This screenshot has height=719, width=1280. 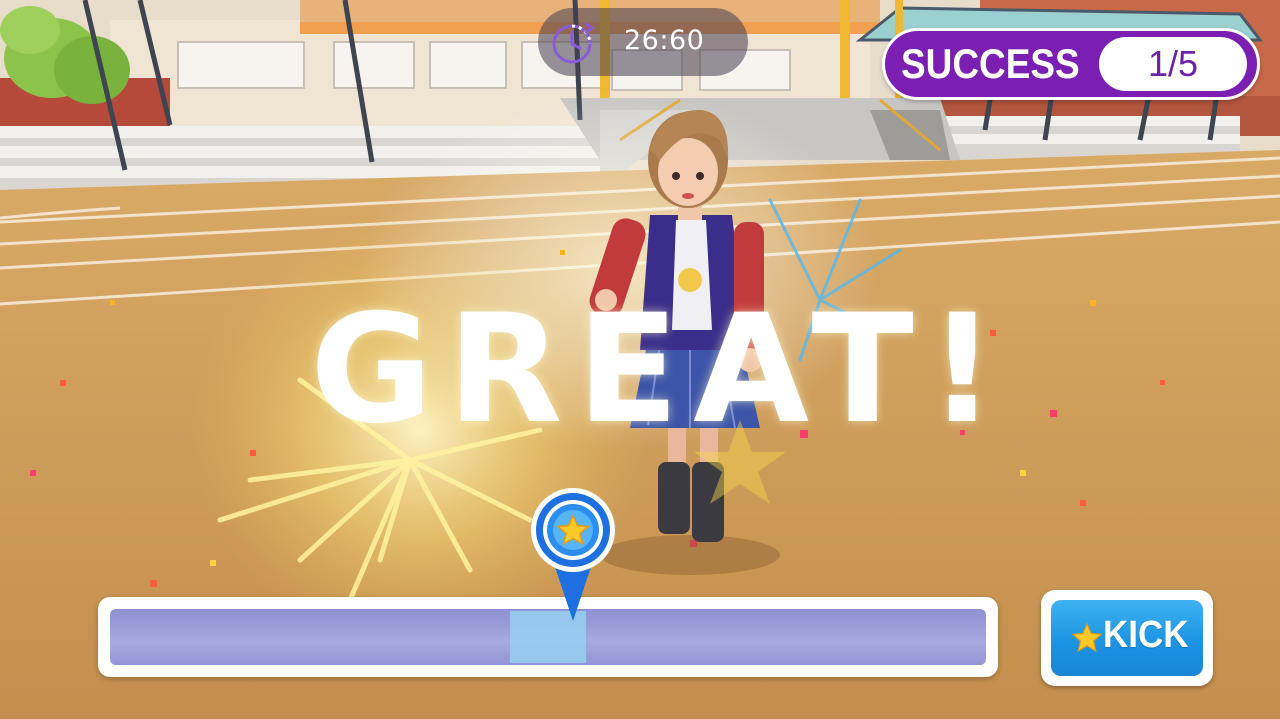 I want to click on kick-button-label: KICK, so click(x=1145, y=635).